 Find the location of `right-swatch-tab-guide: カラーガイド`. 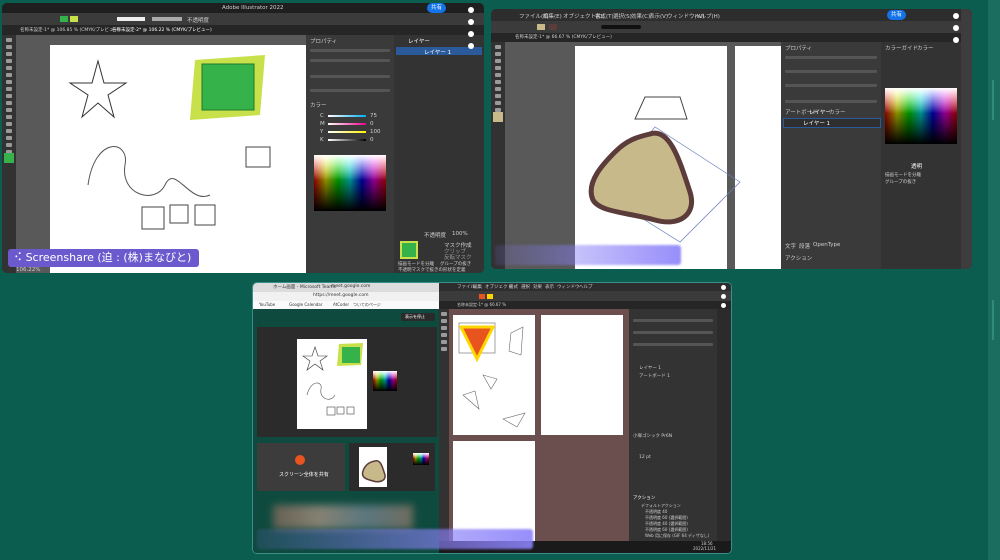

right-swatch-tab-guide: カラーガイド is located at coordinates (901, 48).